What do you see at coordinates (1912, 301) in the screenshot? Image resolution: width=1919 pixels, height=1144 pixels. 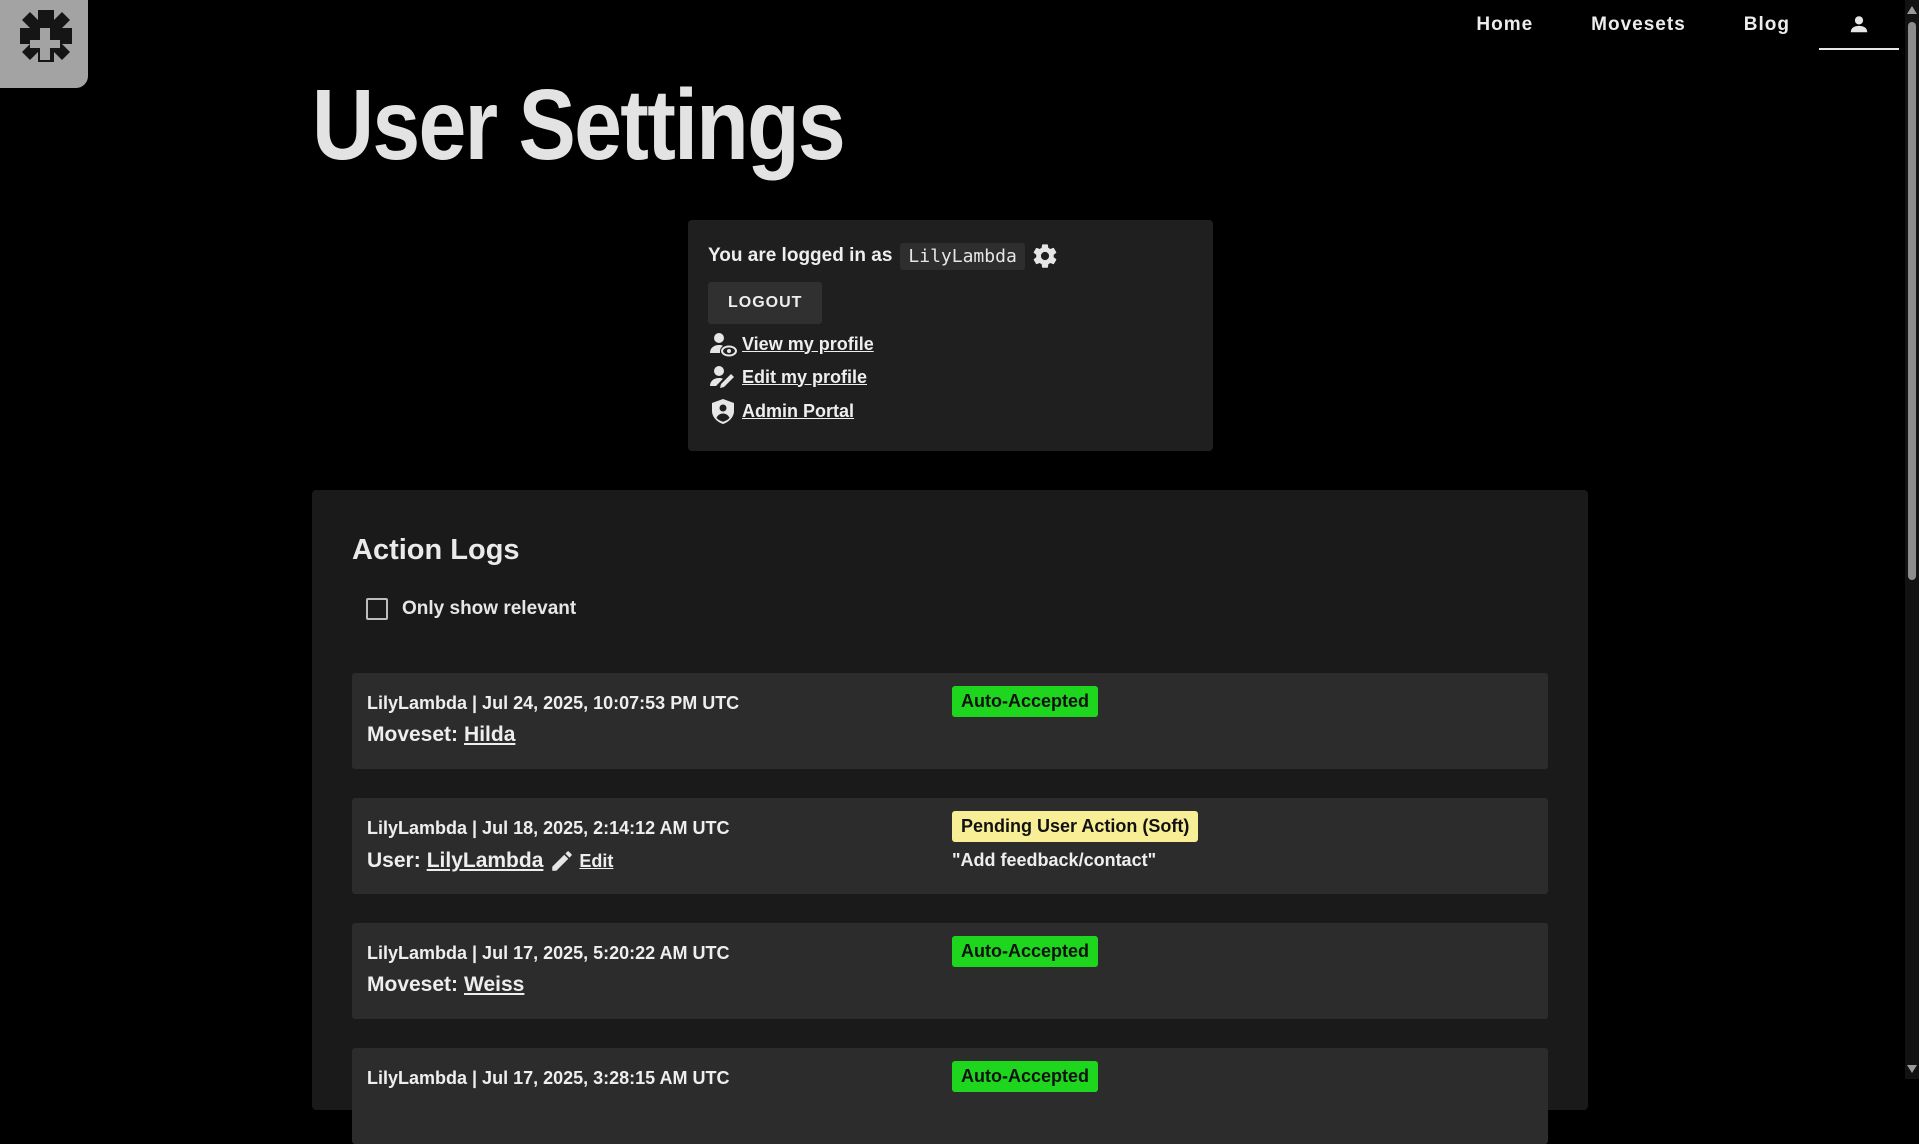 I see `scrollbar-thumb` at bounding box center [1912, 301].